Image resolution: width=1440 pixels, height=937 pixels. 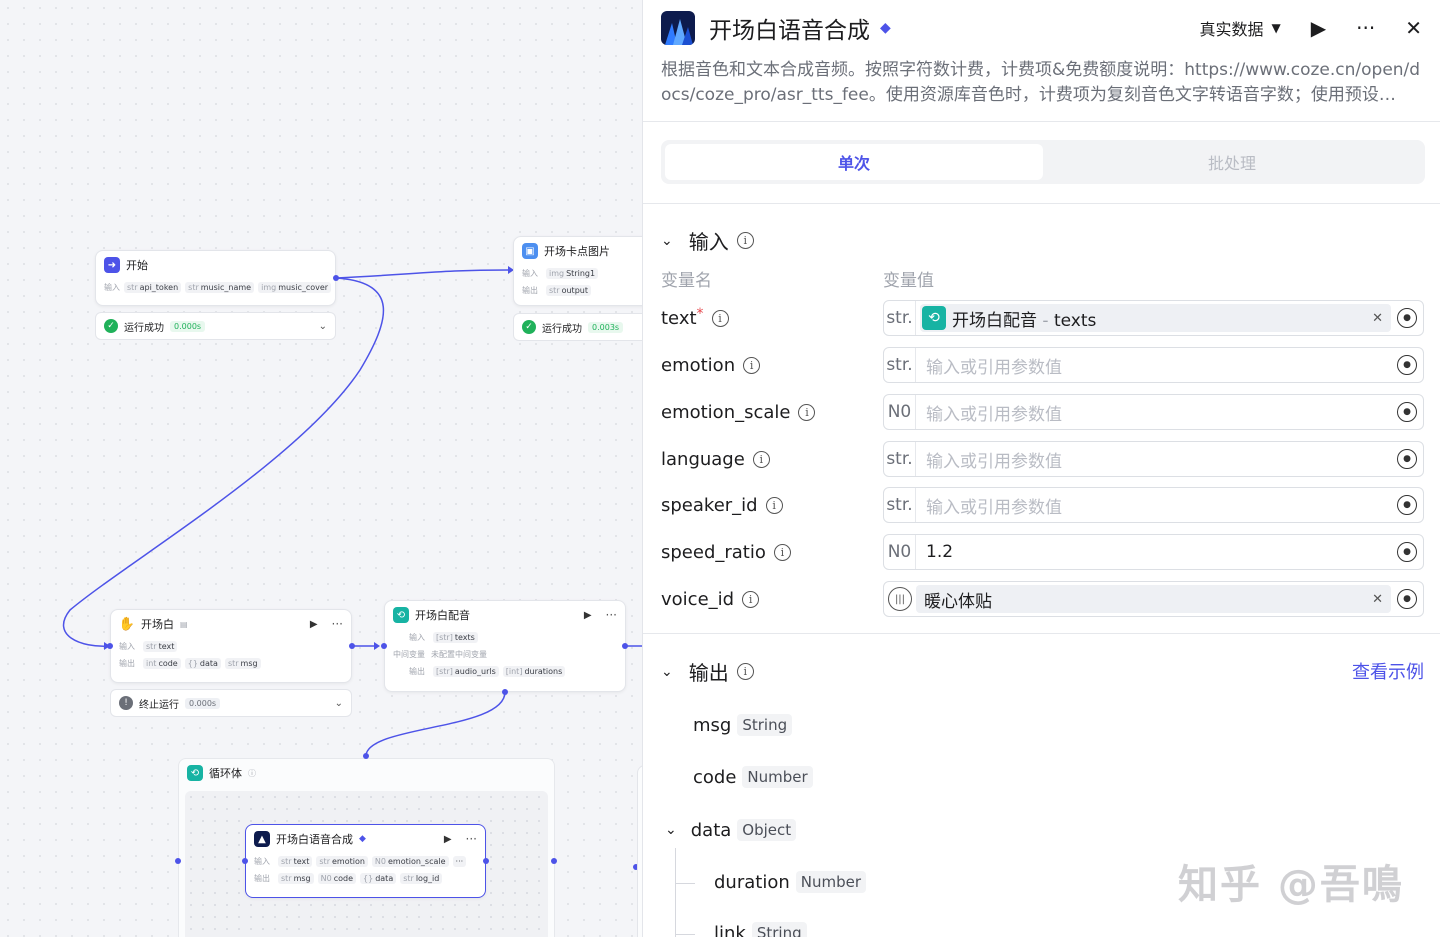 I want to click on tab-single: 单次, so click(x=854, y=162).